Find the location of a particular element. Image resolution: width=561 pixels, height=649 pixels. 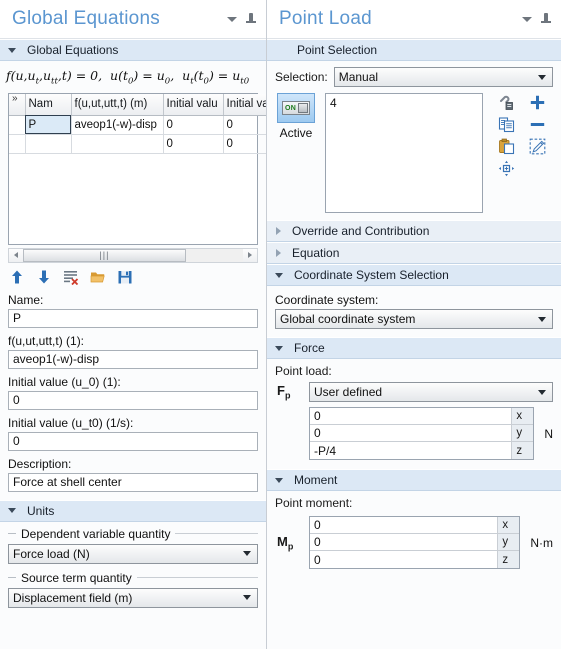

section-header-units: Units is located at coordinates (133, 510).